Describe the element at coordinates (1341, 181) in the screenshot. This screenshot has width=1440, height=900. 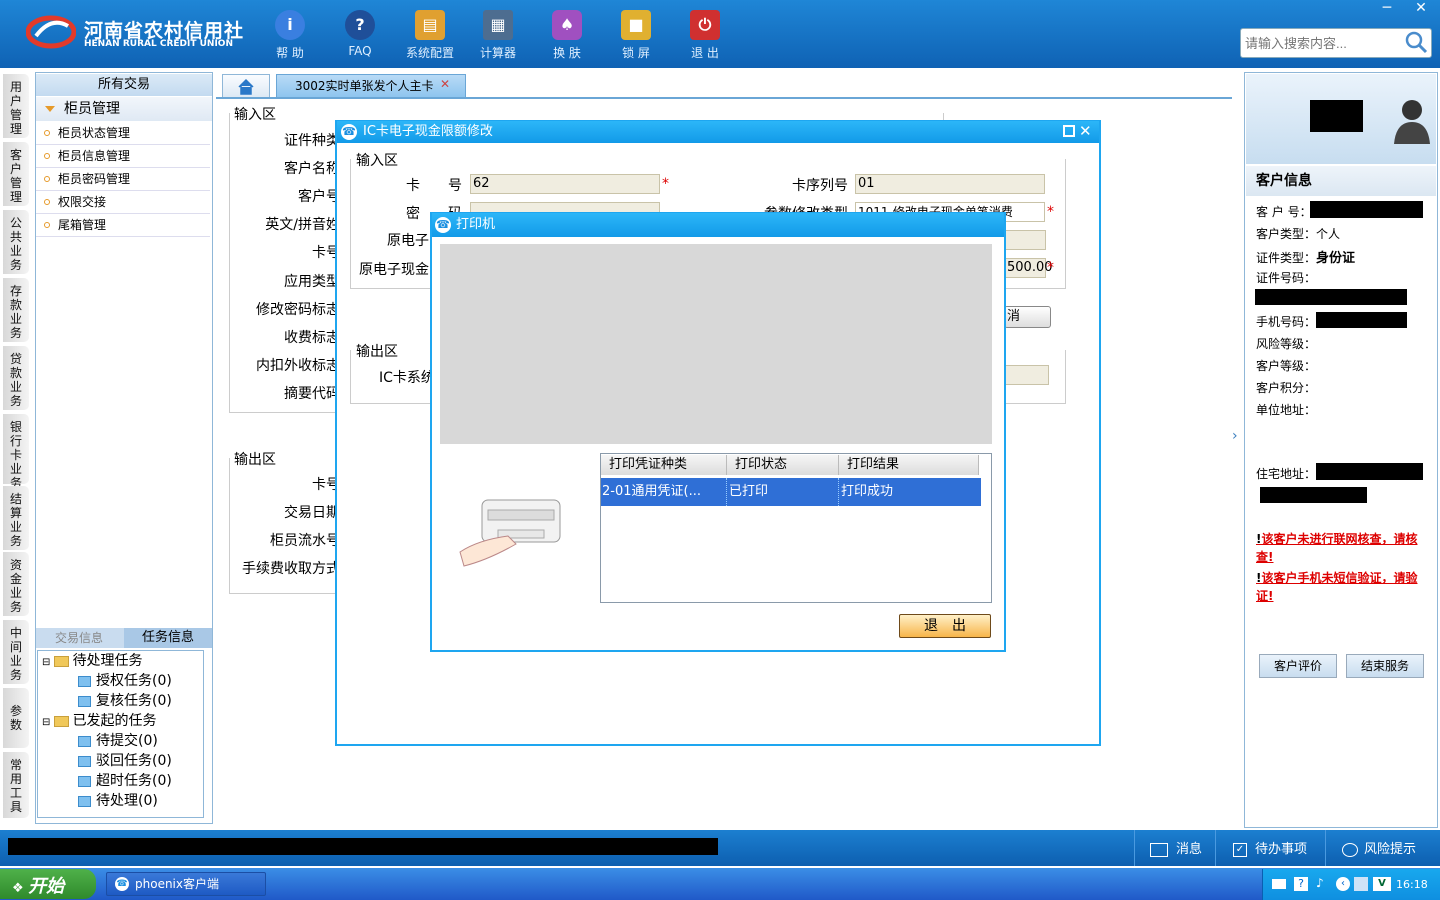
I see `customer-info-title: 客户信息` at that location.